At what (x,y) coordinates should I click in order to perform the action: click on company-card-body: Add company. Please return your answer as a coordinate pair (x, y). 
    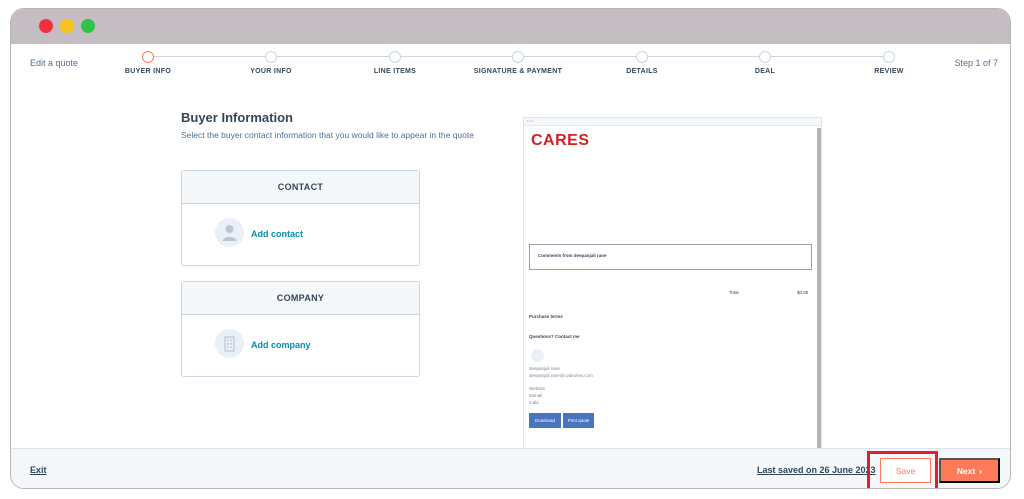
    Looking at the image, I should click on (300, 345).